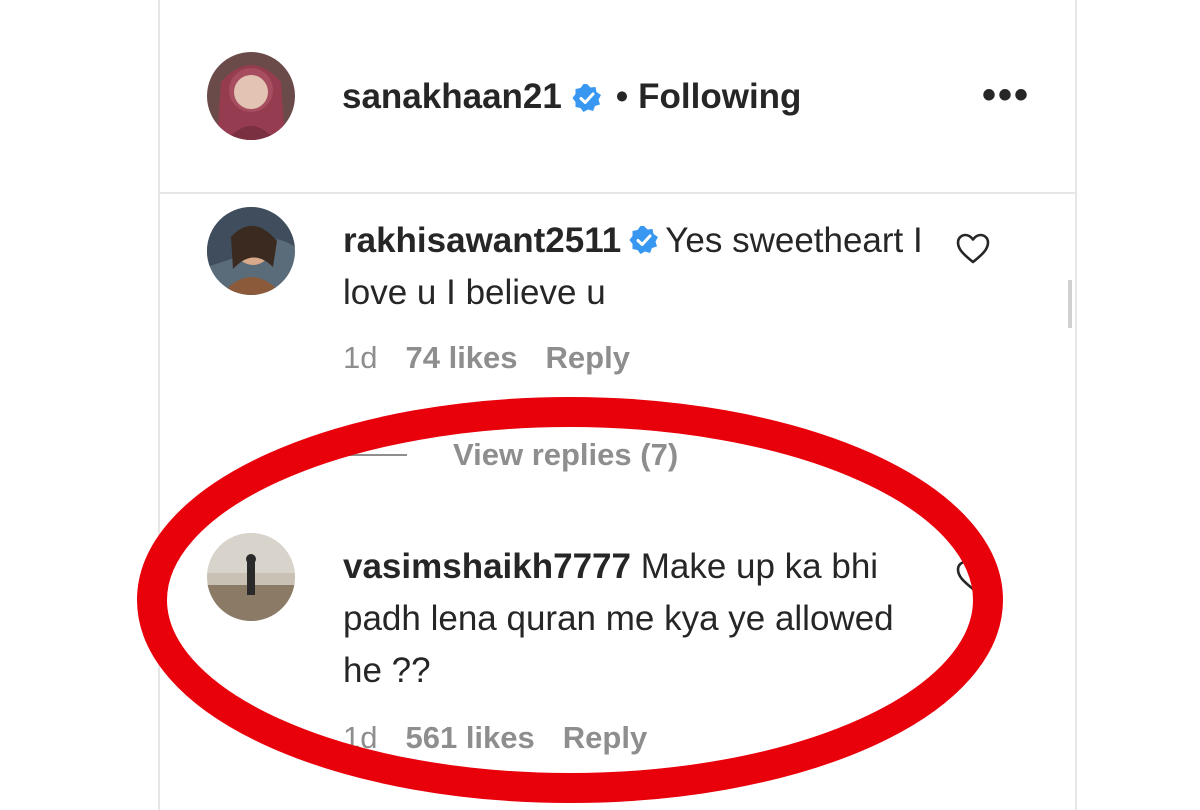 The height and width of the screenshot is (810, 1200). Describe the element at coordinates (487, 566) in the screenshot. I see `comment-username: vasimshaikh7777` at that location.